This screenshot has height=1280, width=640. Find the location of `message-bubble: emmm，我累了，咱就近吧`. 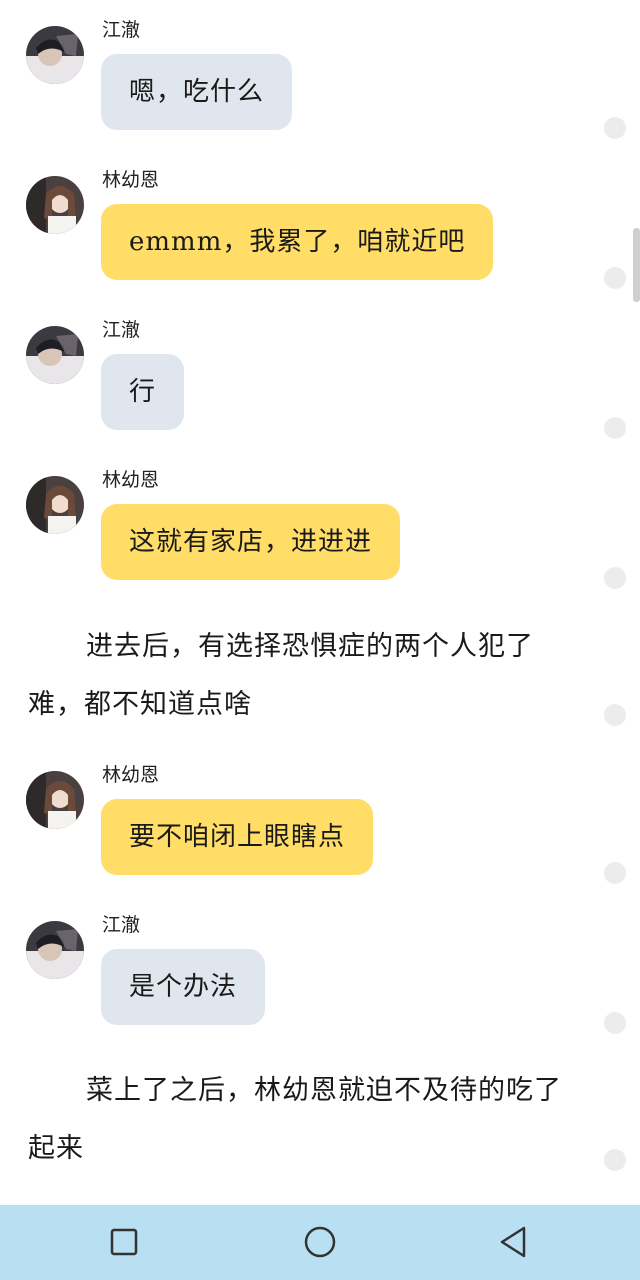

message-bubble: emmm，我累了，咱就近吧 is located at coordinates (297, 242).